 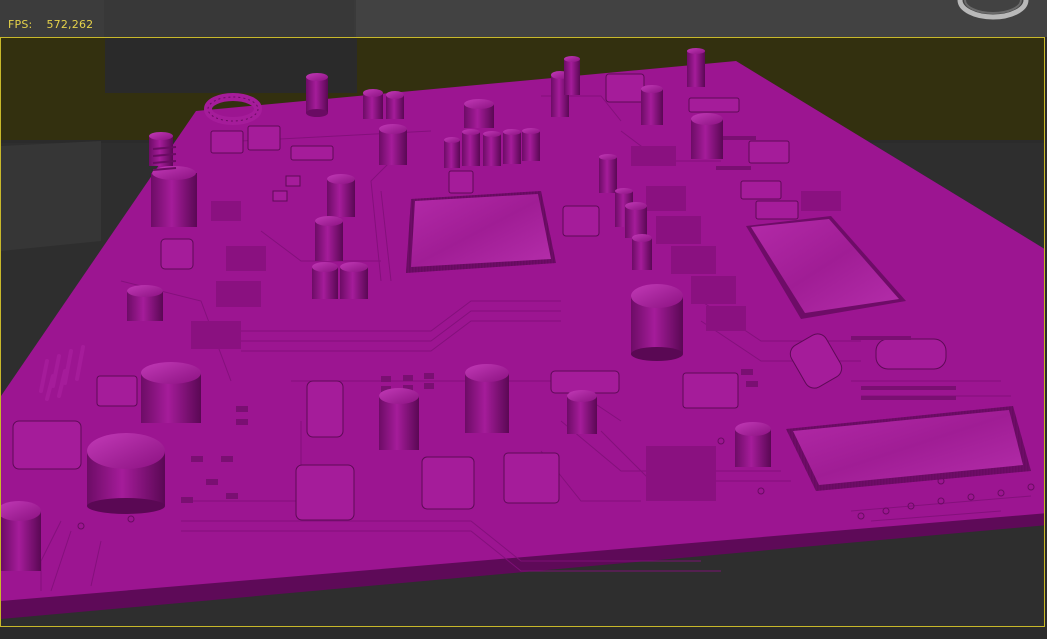 I want to click on fps-value: 572,262, so click(x=70, y=24).